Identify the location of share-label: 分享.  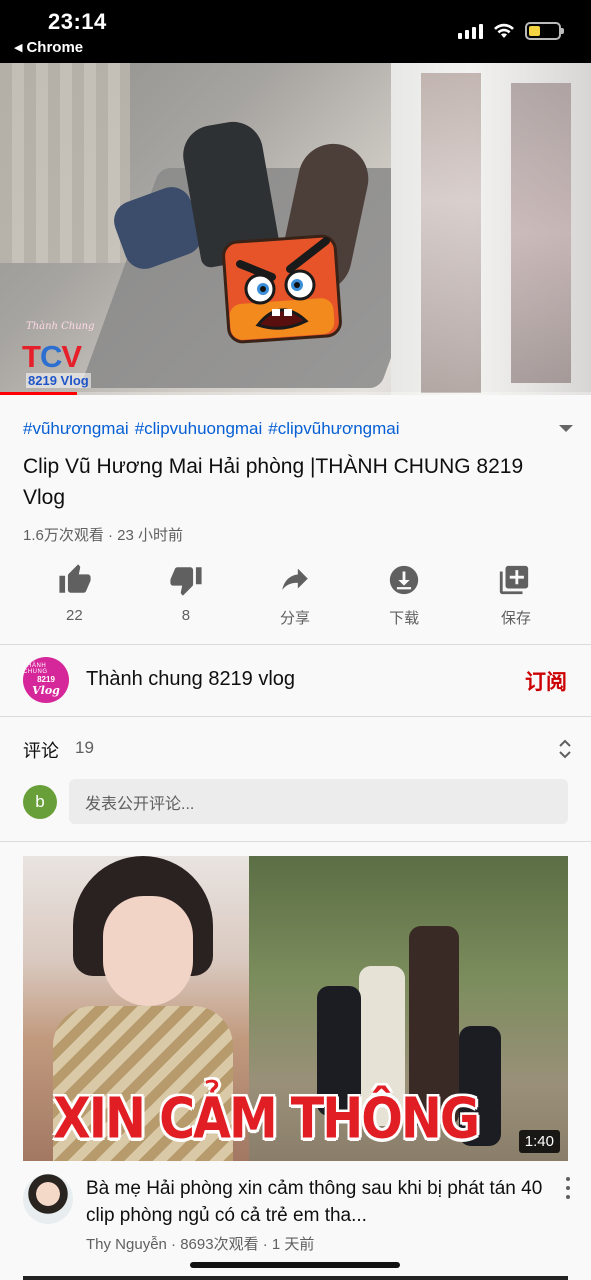
(294, 618).